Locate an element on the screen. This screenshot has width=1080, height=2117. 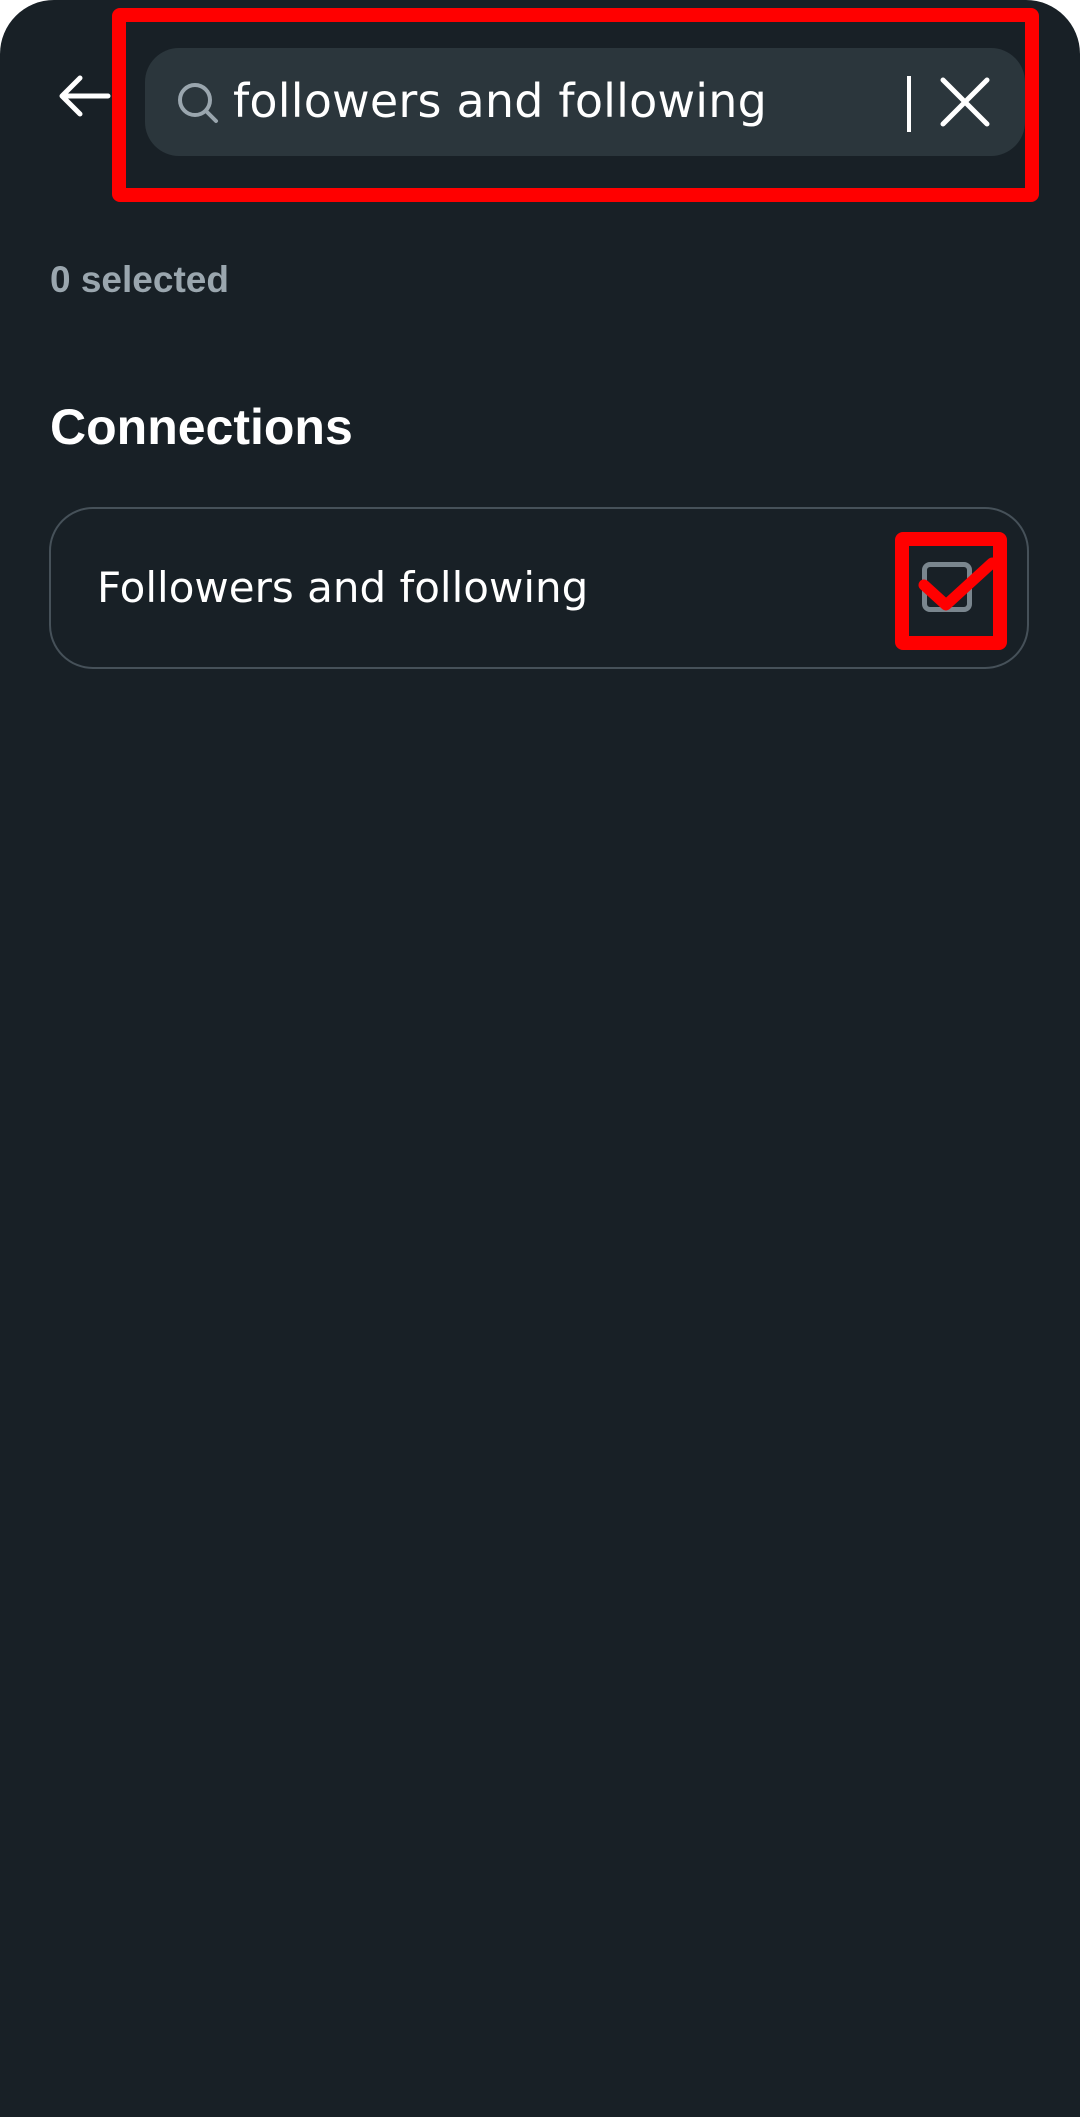
section-title-connections: Connections is located at coordinates (201, 427).